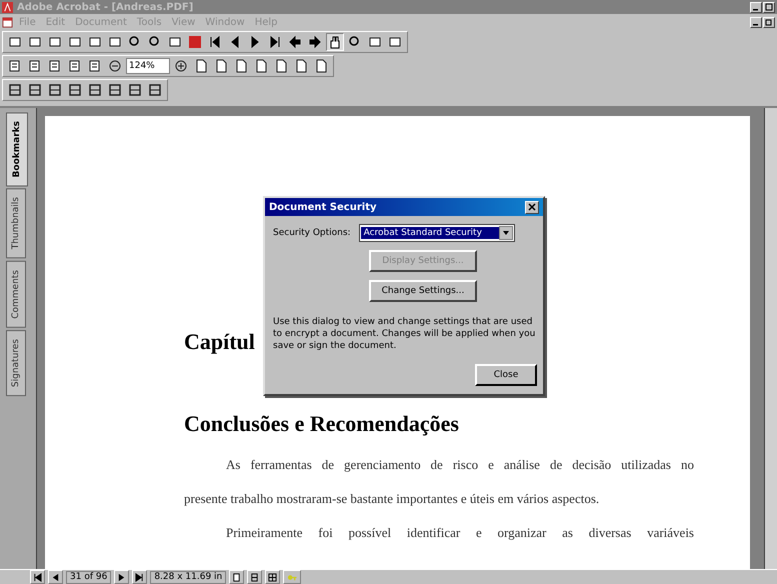 The height and width of the screenshot is (584, 777). What do you see at coordinates (770, 338) in the screenshot?
I see `vertical-scrollbar` at bounding box center [770, 338].